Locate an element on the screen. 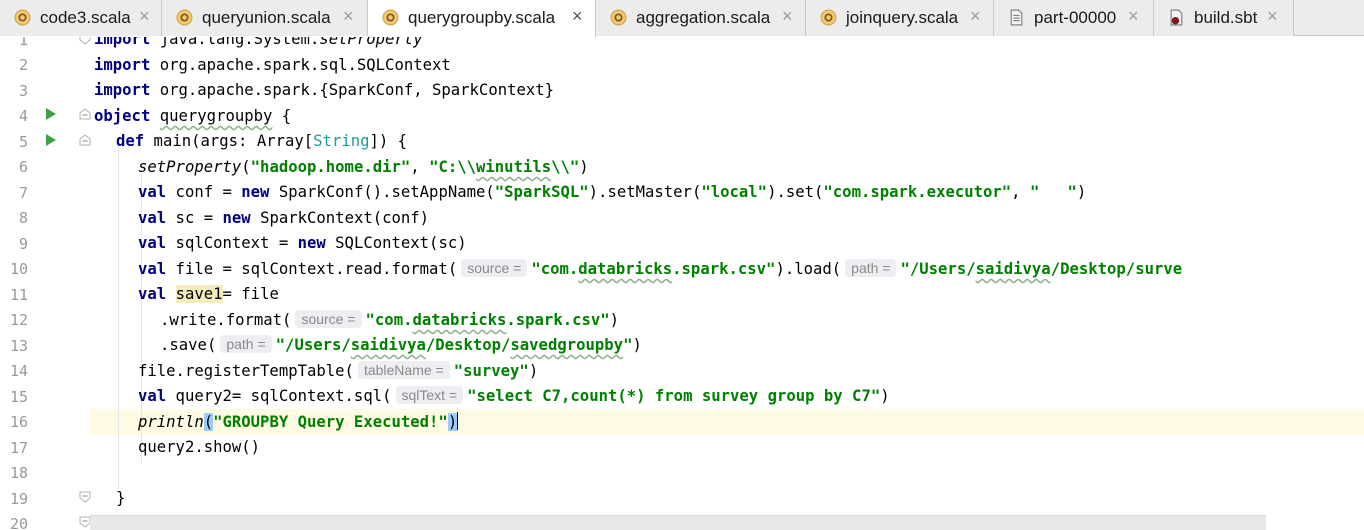 This screenshot has width=1364, height=530. string-literal: \\" is located at coordinates (565, 167).